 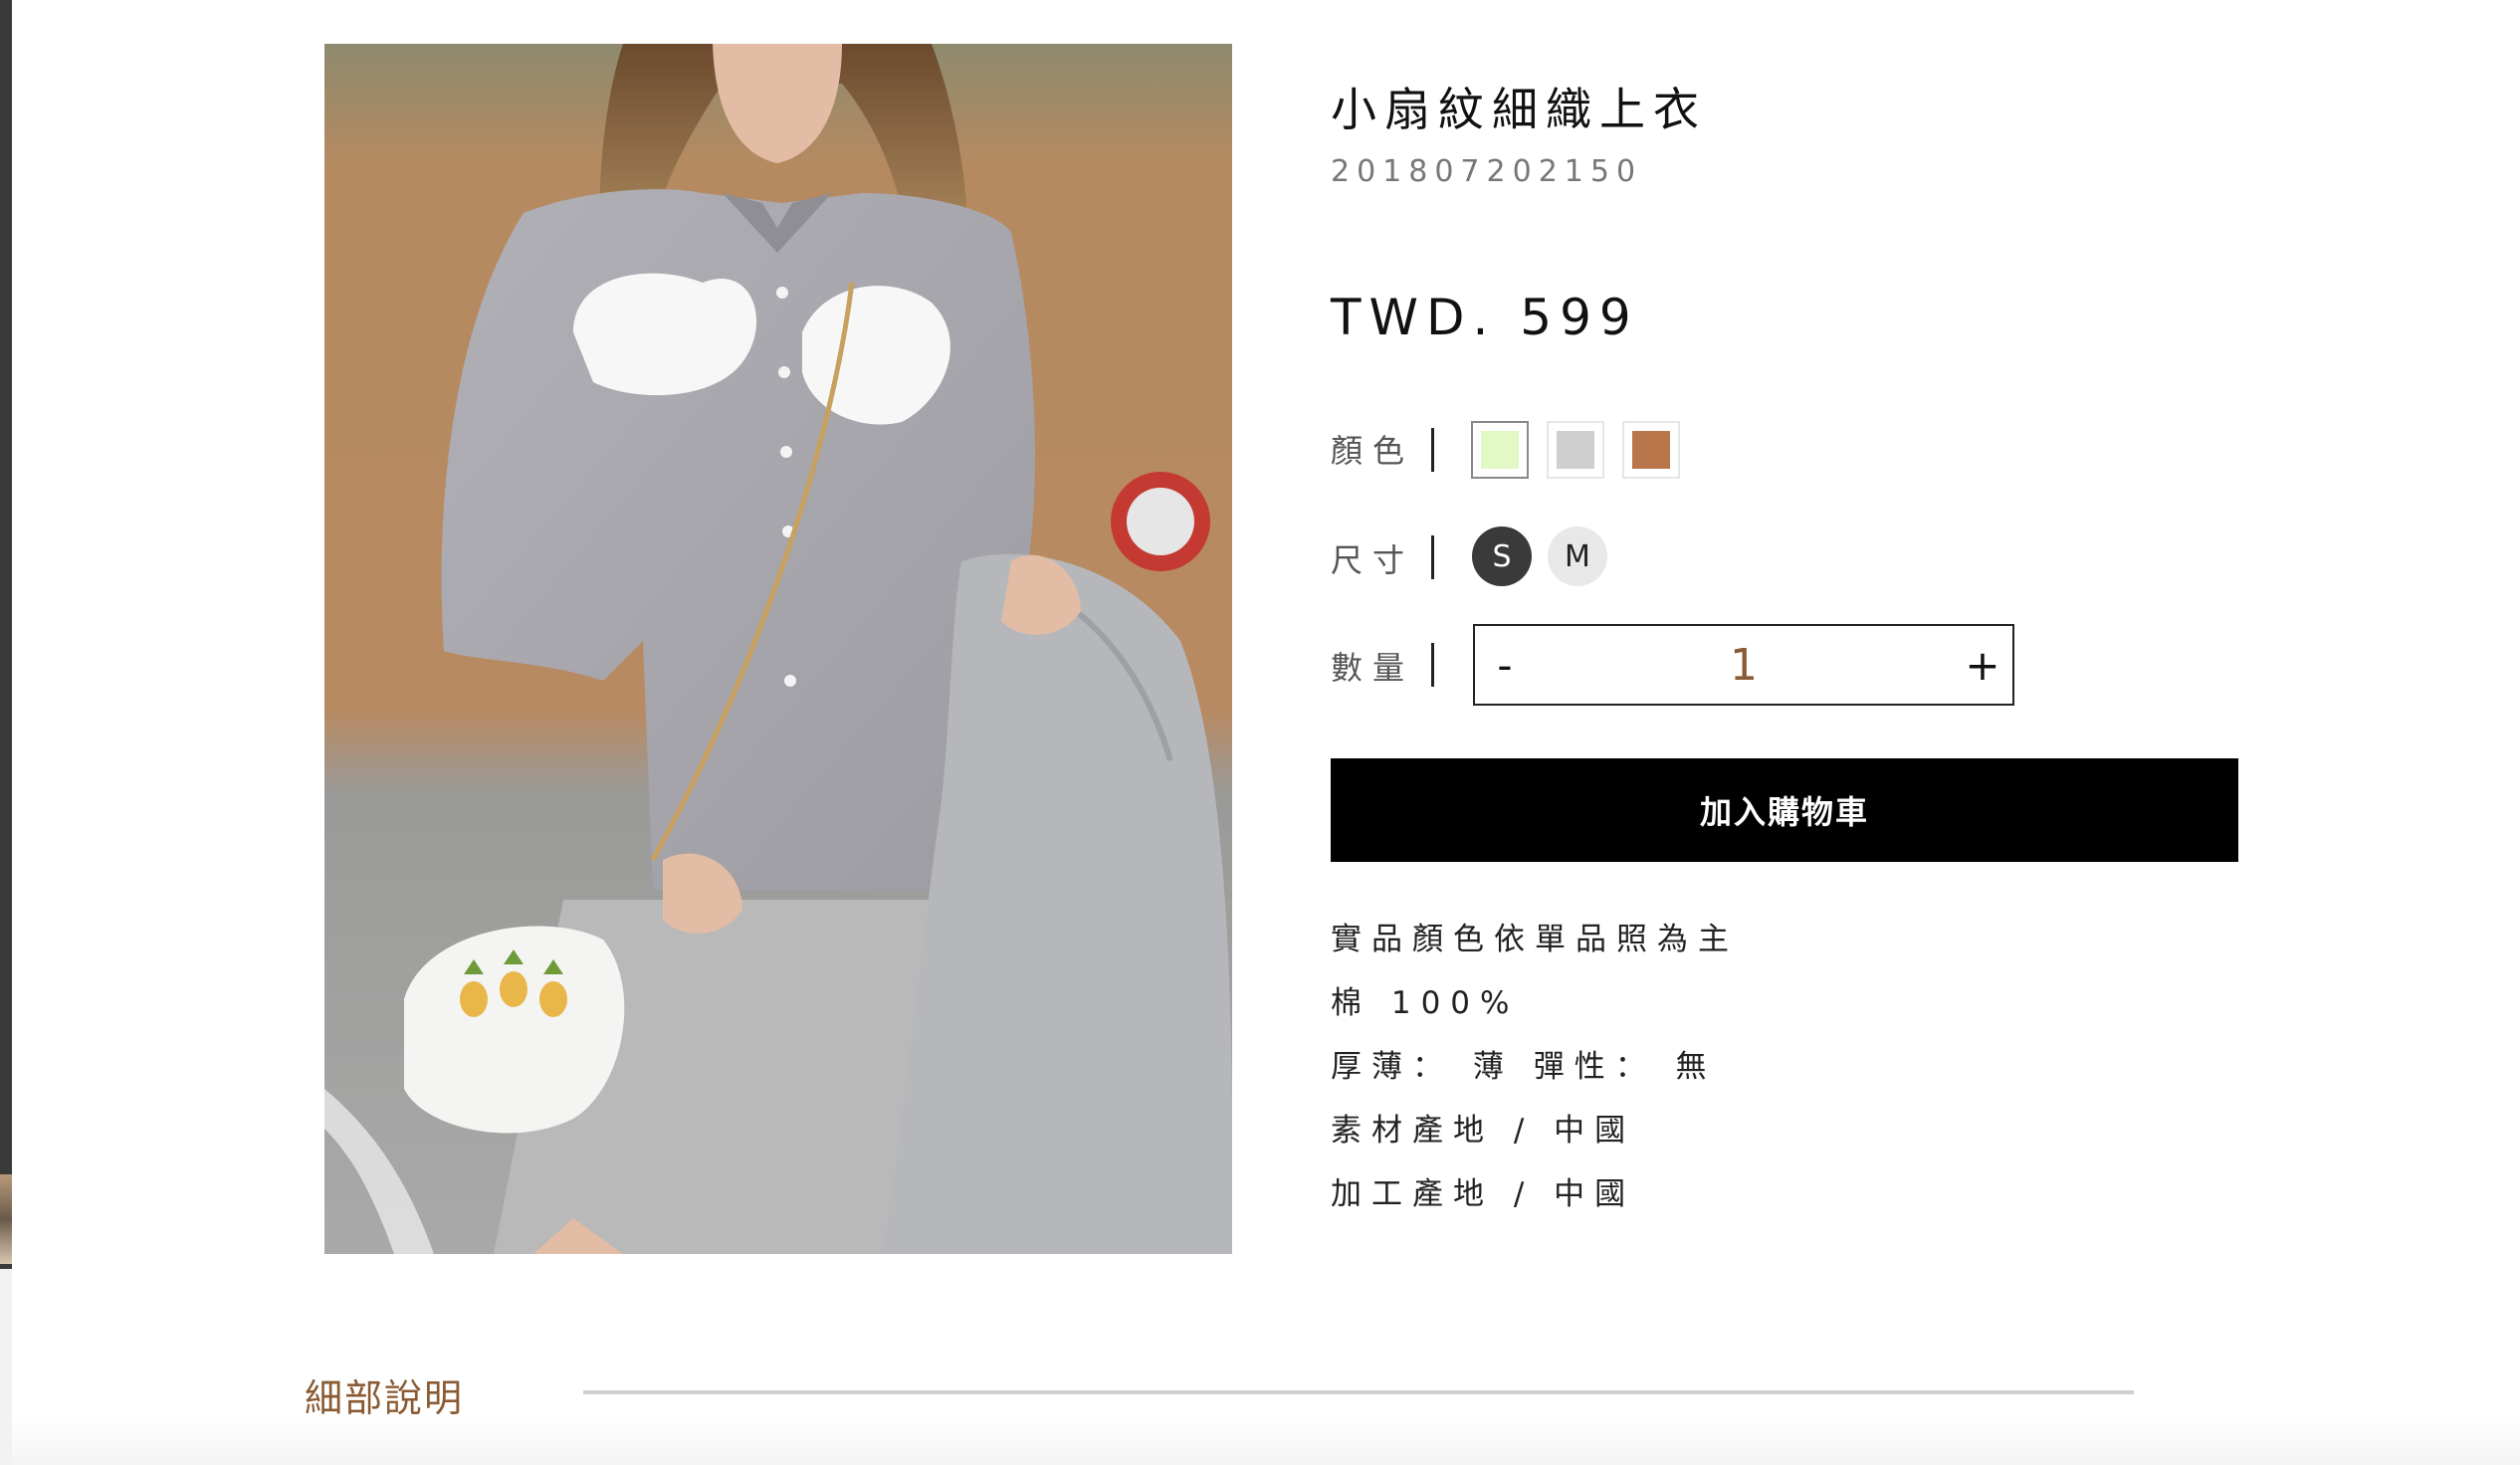 I want to click on product-price: TWD. 599, so click(x=1485, y=317).